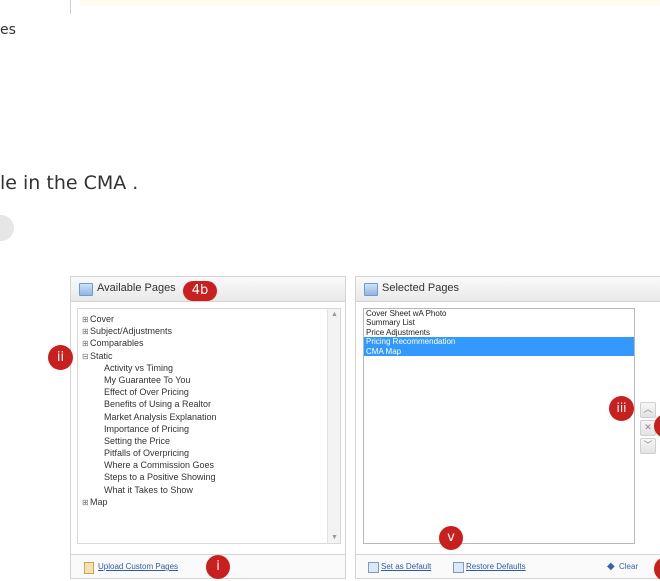 This screenshot has width=660, height=581. Describe the element at coordinates (218, 567) in the screenshot. I see `callout-badge-i: i` at that location.